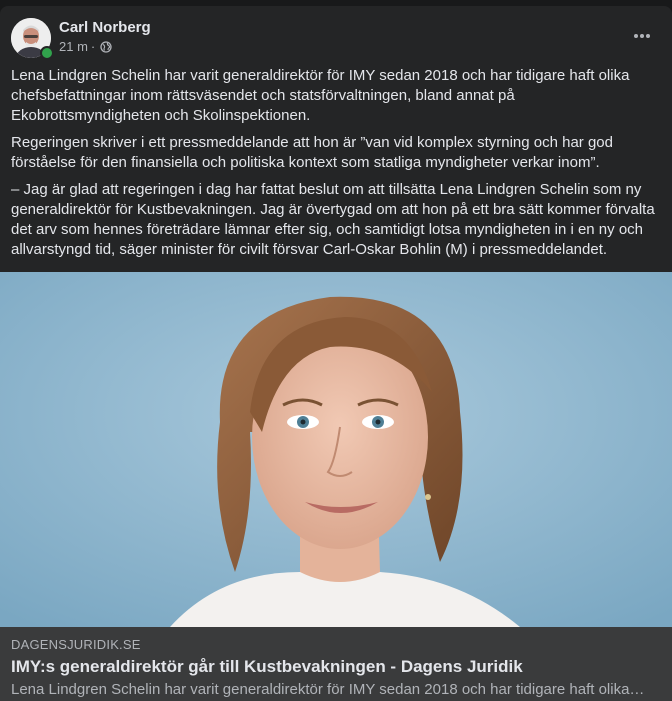 The height and width of the screenshot is (701, 672). What do you see at coordinates (76, 644) in the screenshot?
I see `link-domain: DAGENSJURIDIK.SE` at bounding box center [76, 644].